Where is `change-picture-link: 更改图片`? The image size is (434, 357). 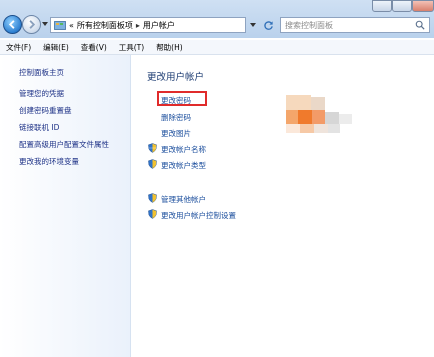 change-picture-link: 更改图片 is located at coordinates (176, 133).